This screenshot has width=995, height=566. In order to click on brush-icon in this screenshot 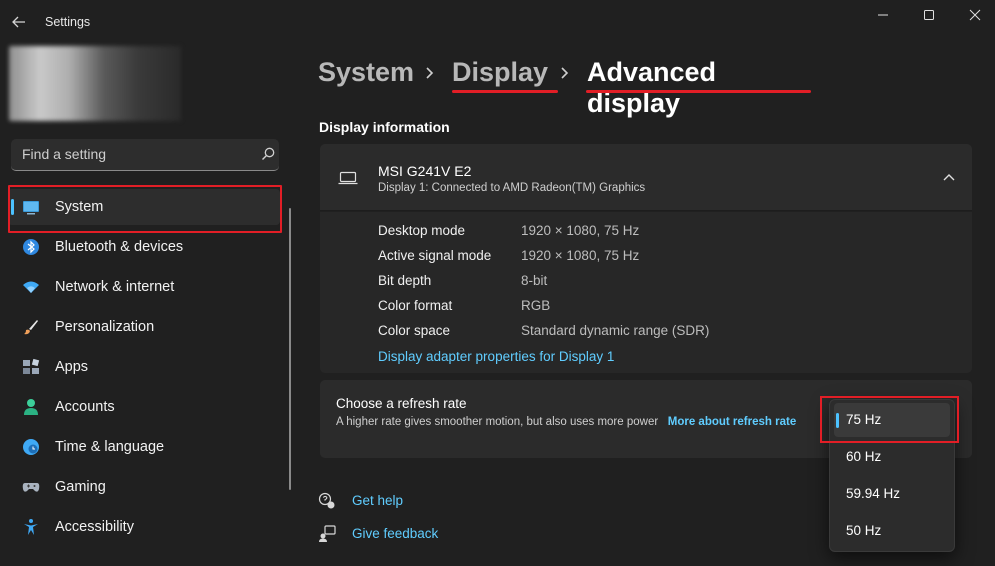, I will do `click(31, 327)`.